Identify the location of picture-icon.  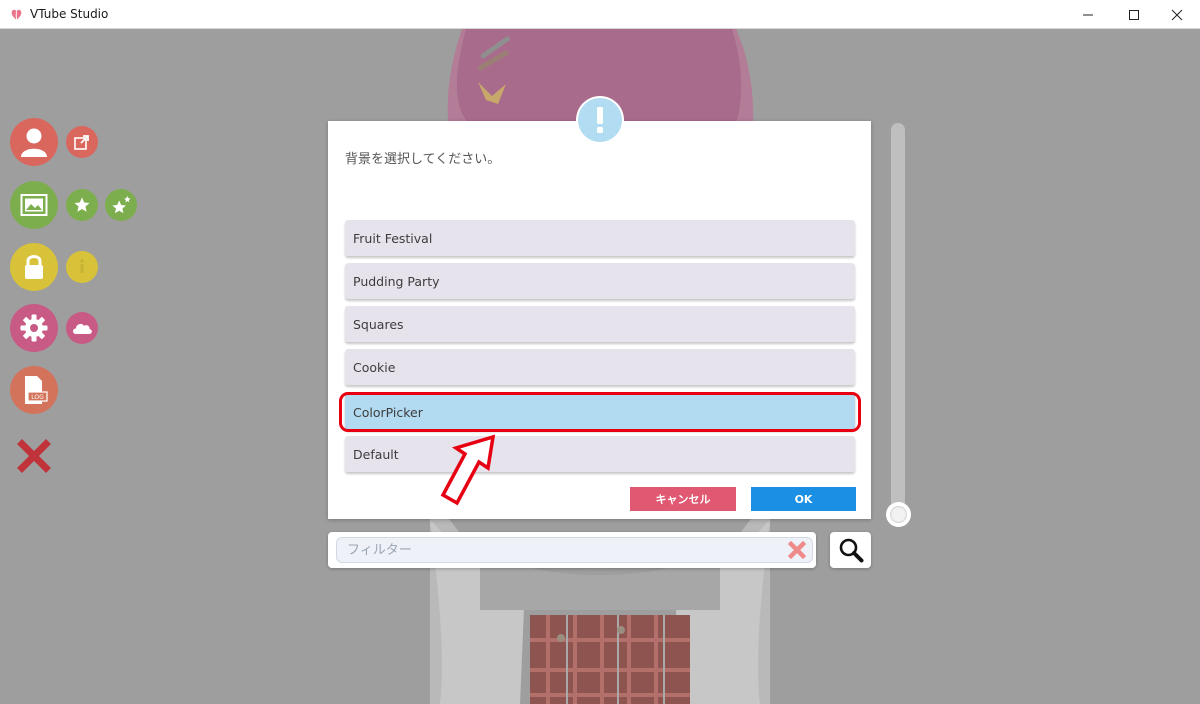
(34, 205).